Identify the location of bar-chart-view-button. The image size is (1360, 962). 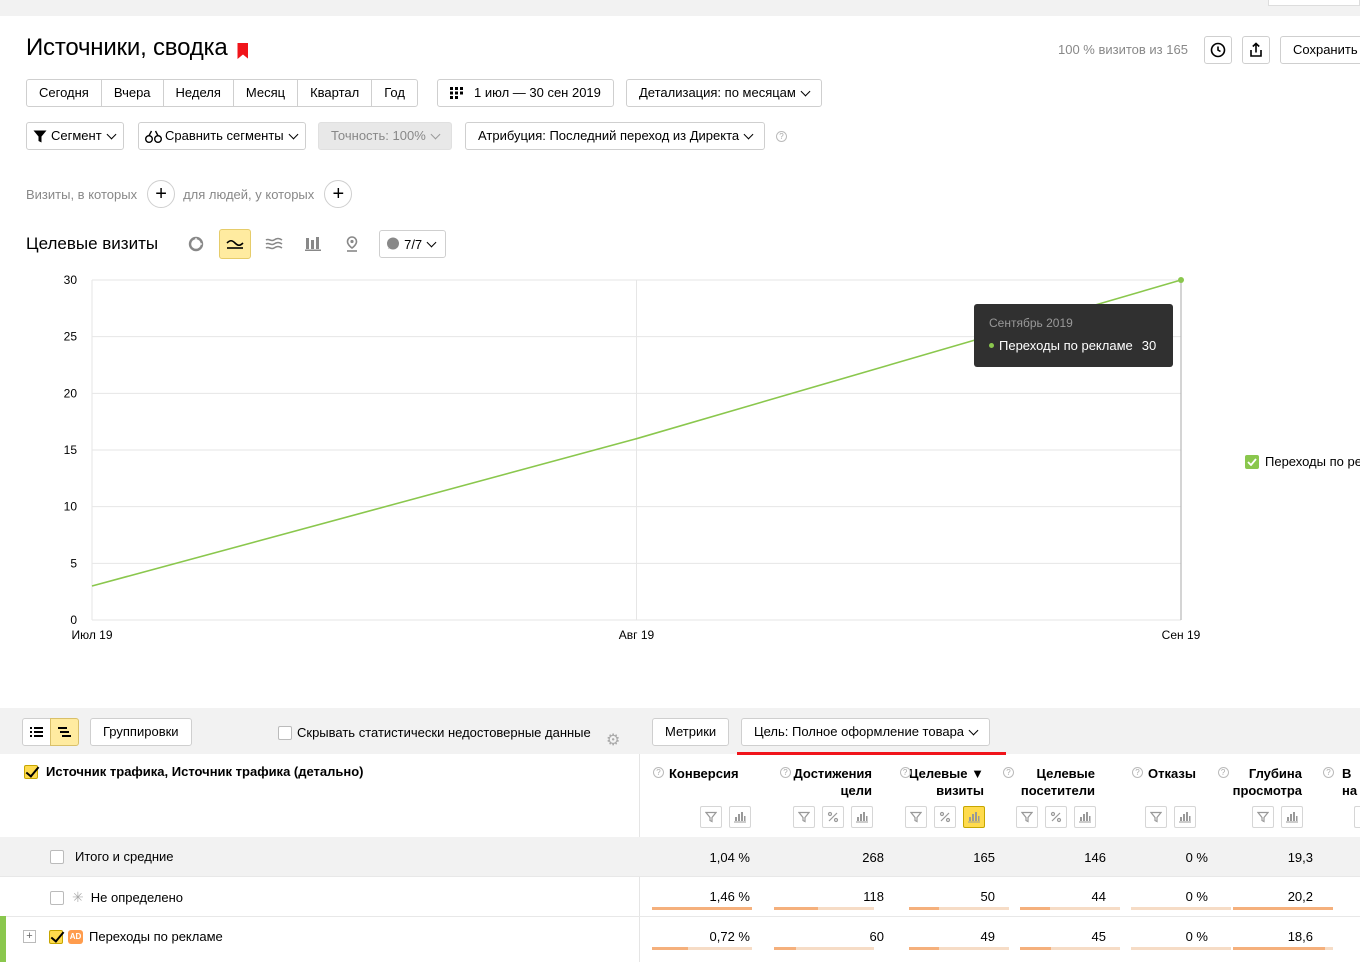
(313, 244).